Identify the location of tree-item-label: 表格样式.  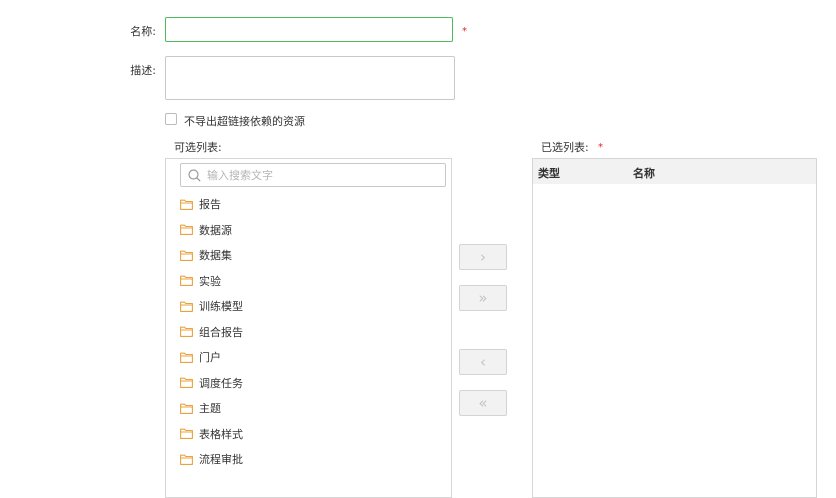
(221, 434).